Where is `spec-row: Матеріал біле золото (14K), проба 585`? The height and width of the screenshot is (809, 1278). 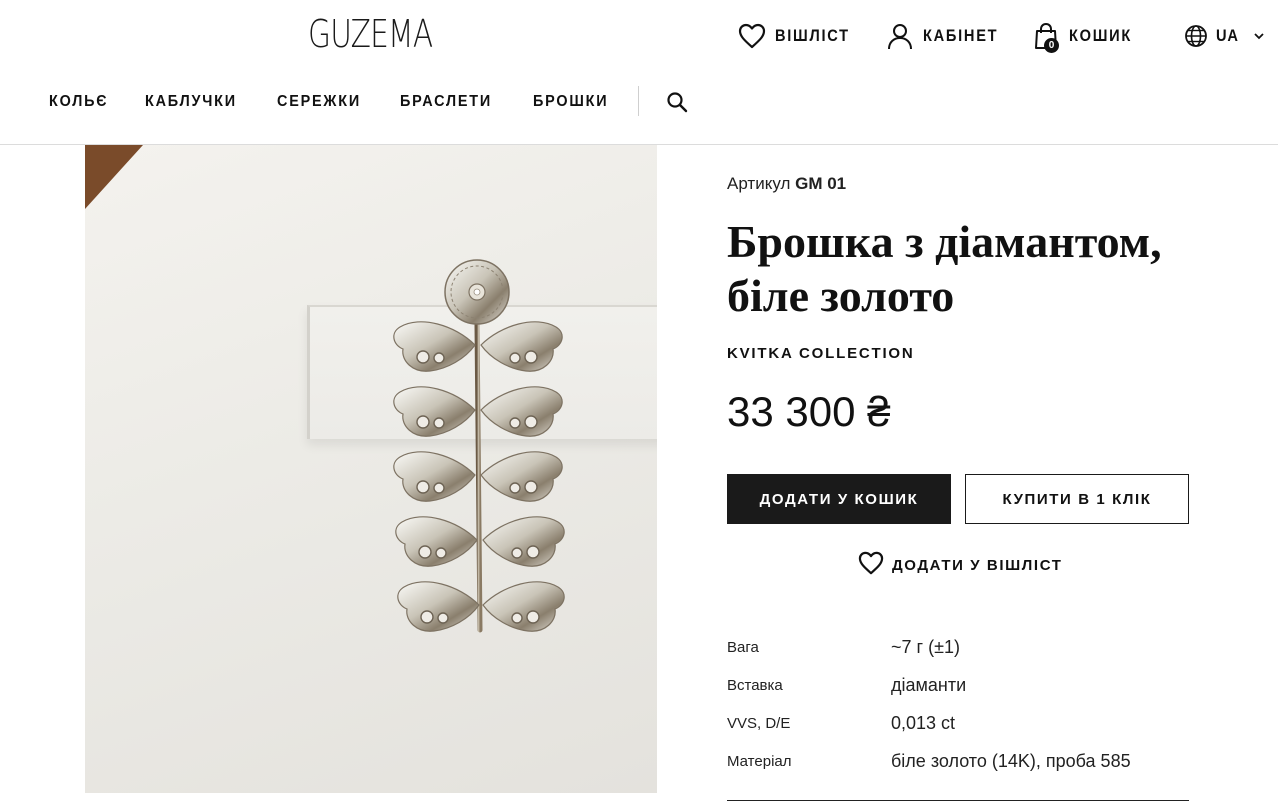 spec-row: Матеріал біле золото (14K), проба 585 is located at coordinates (958, 761).